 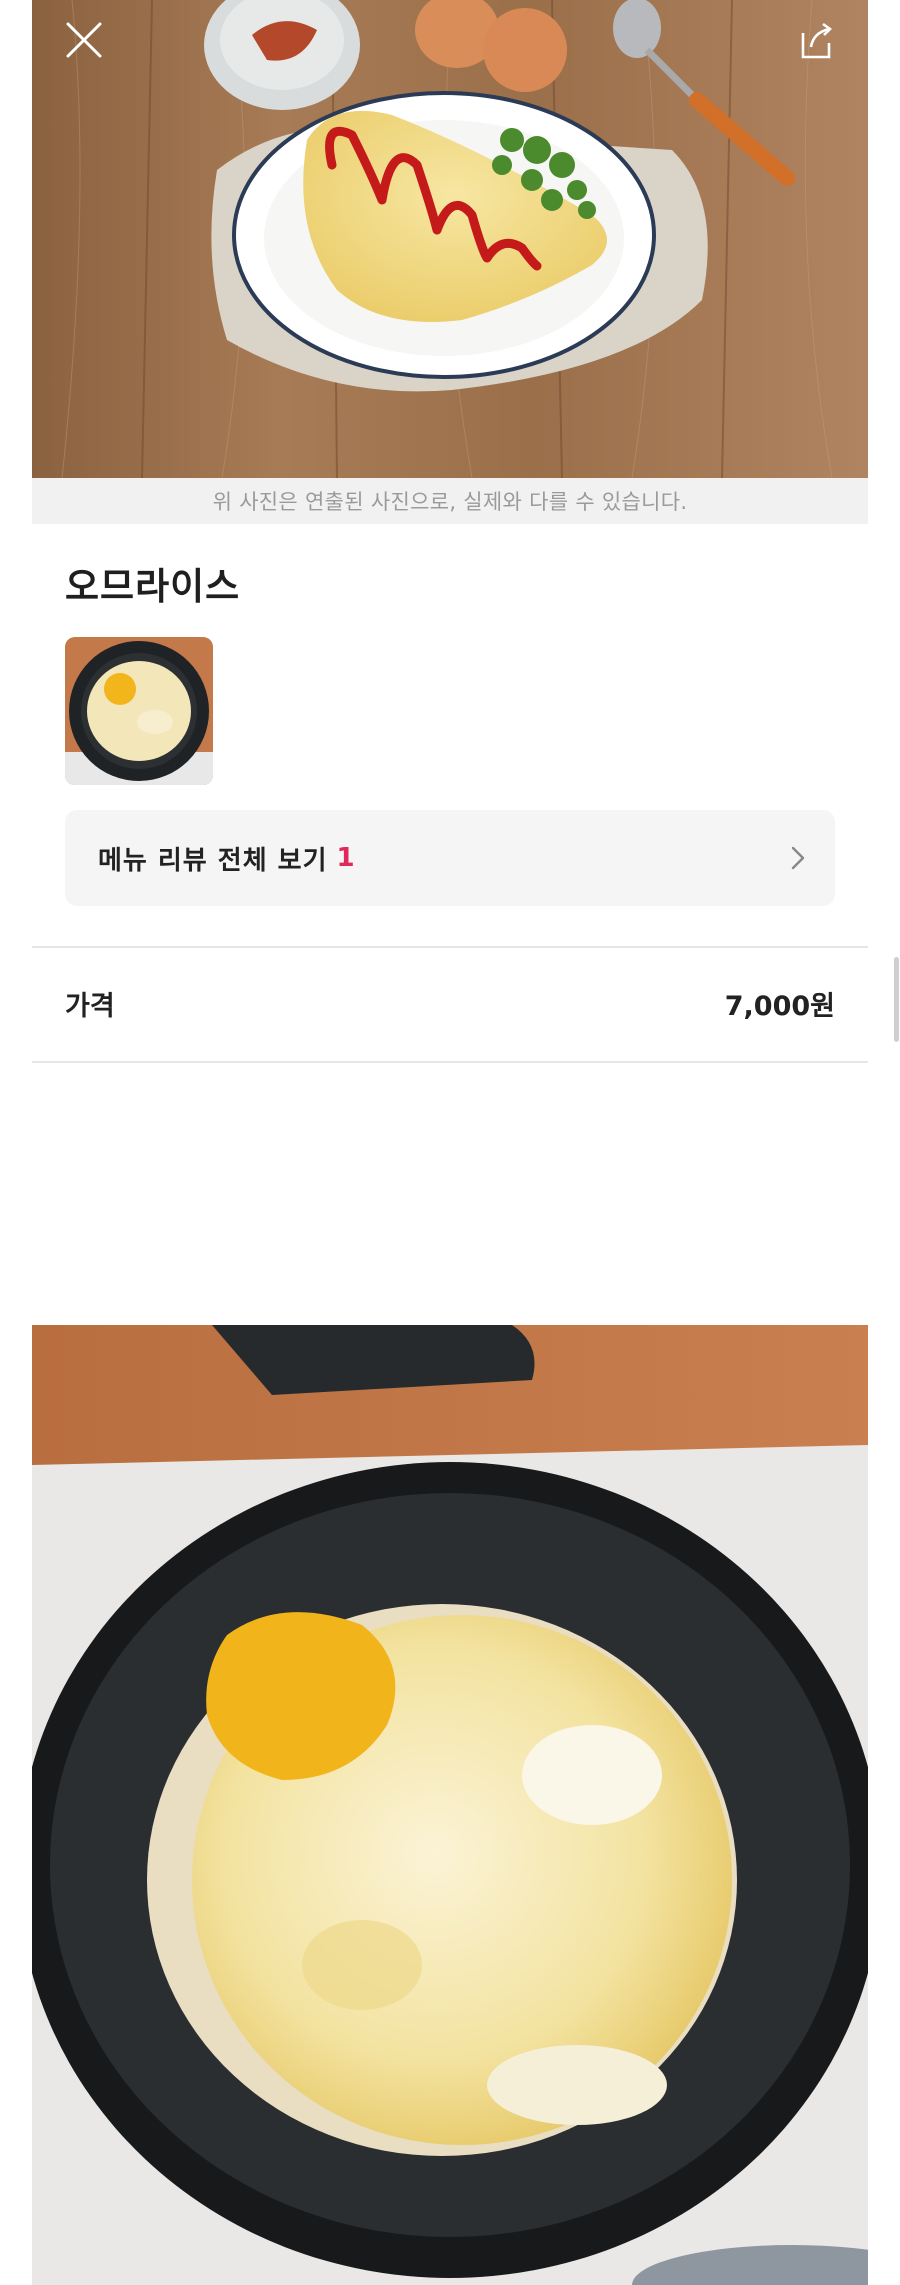 What do you see at coordinates (450, 501) in the screenshot?
I see `photo-disclaimer: 위 사진은 연출된 사진으로, 실제와 다를 수 있습니다.` at bounding box center [450, 501].